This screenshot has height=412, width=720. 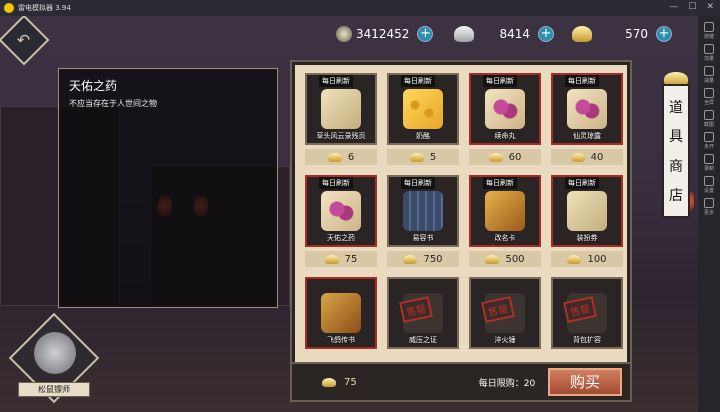 I want to click on item-name: 飞鸽传书, so click(x=341, y=340).